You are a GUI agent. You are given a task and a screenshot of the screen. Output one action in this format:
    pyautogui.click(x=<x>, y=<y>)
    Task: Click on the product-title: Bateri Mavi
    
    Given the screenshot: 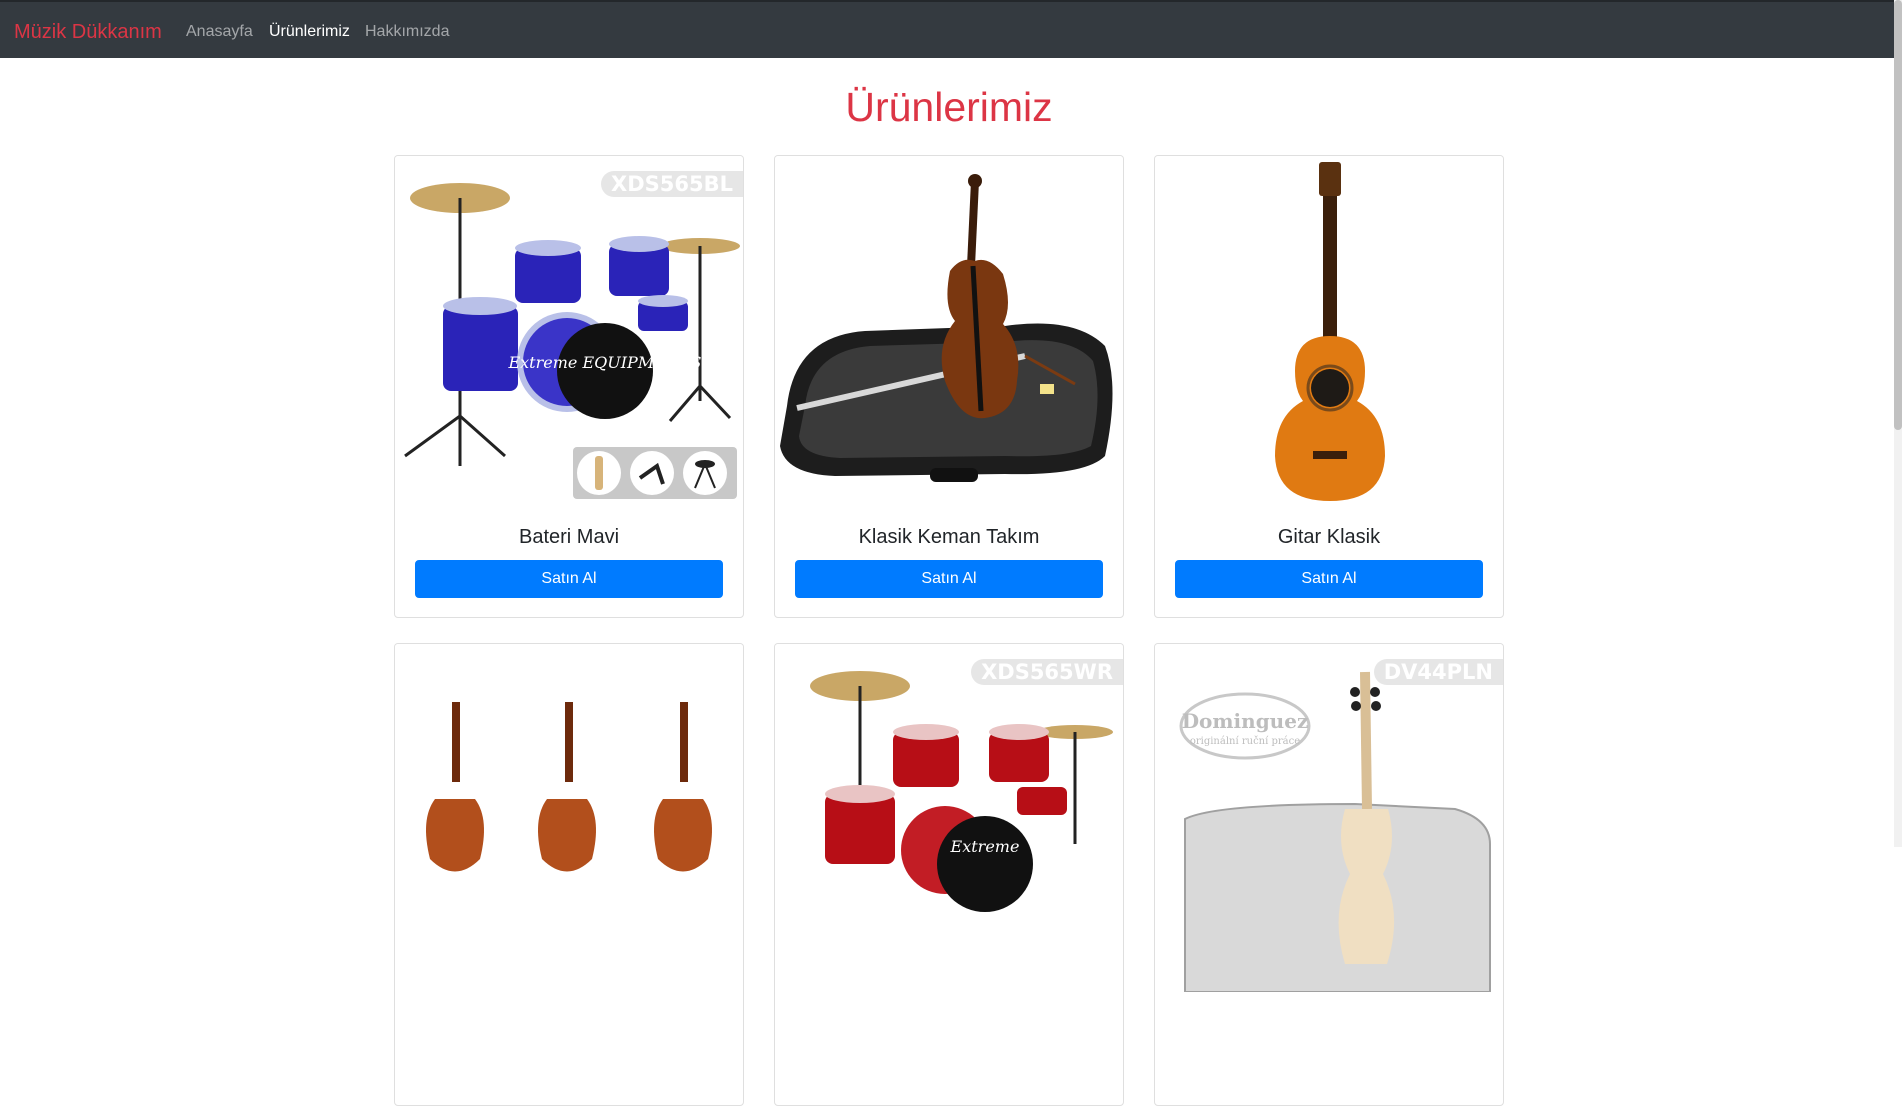 What is the action you would take?
    pyautogui.click(x=569, y=537)
    